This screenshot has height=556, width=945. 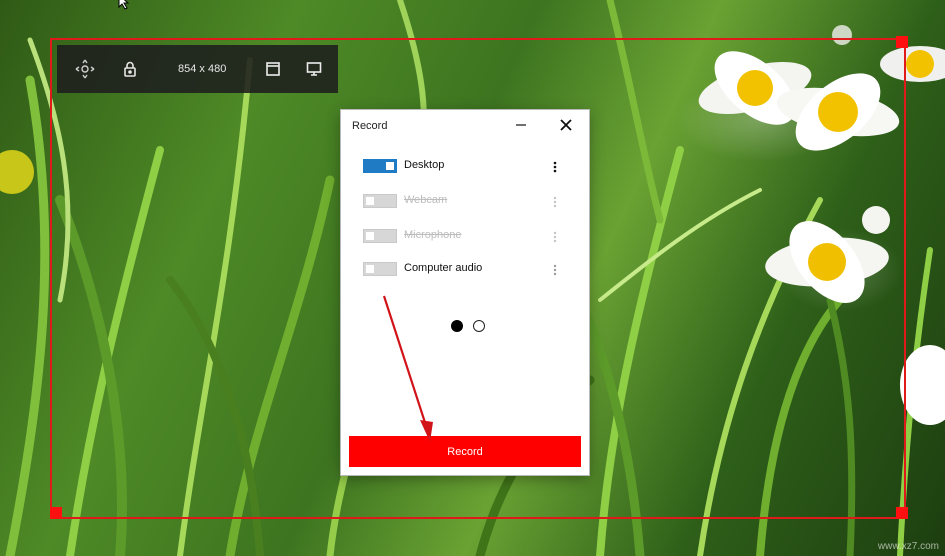 What do you see at coordinates (457, 326) in the screenshot?
I see `page-dot-1-active` at bounding box center [457, 326].